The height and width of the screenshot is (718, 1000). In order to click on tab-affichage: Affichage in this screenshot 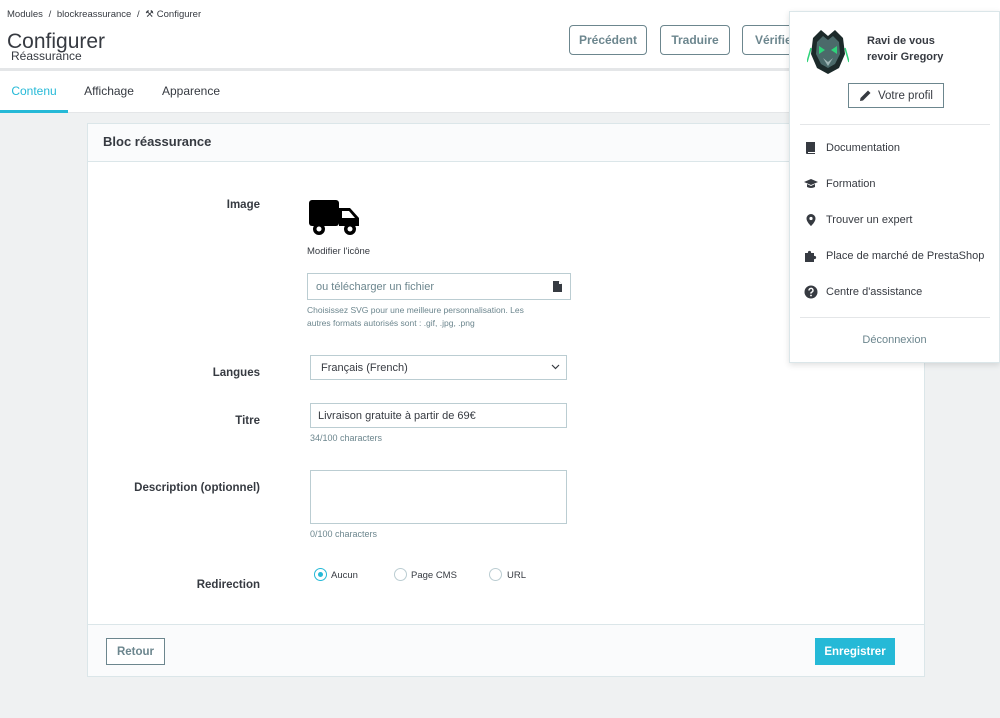, I will do `click(109, 92)`.